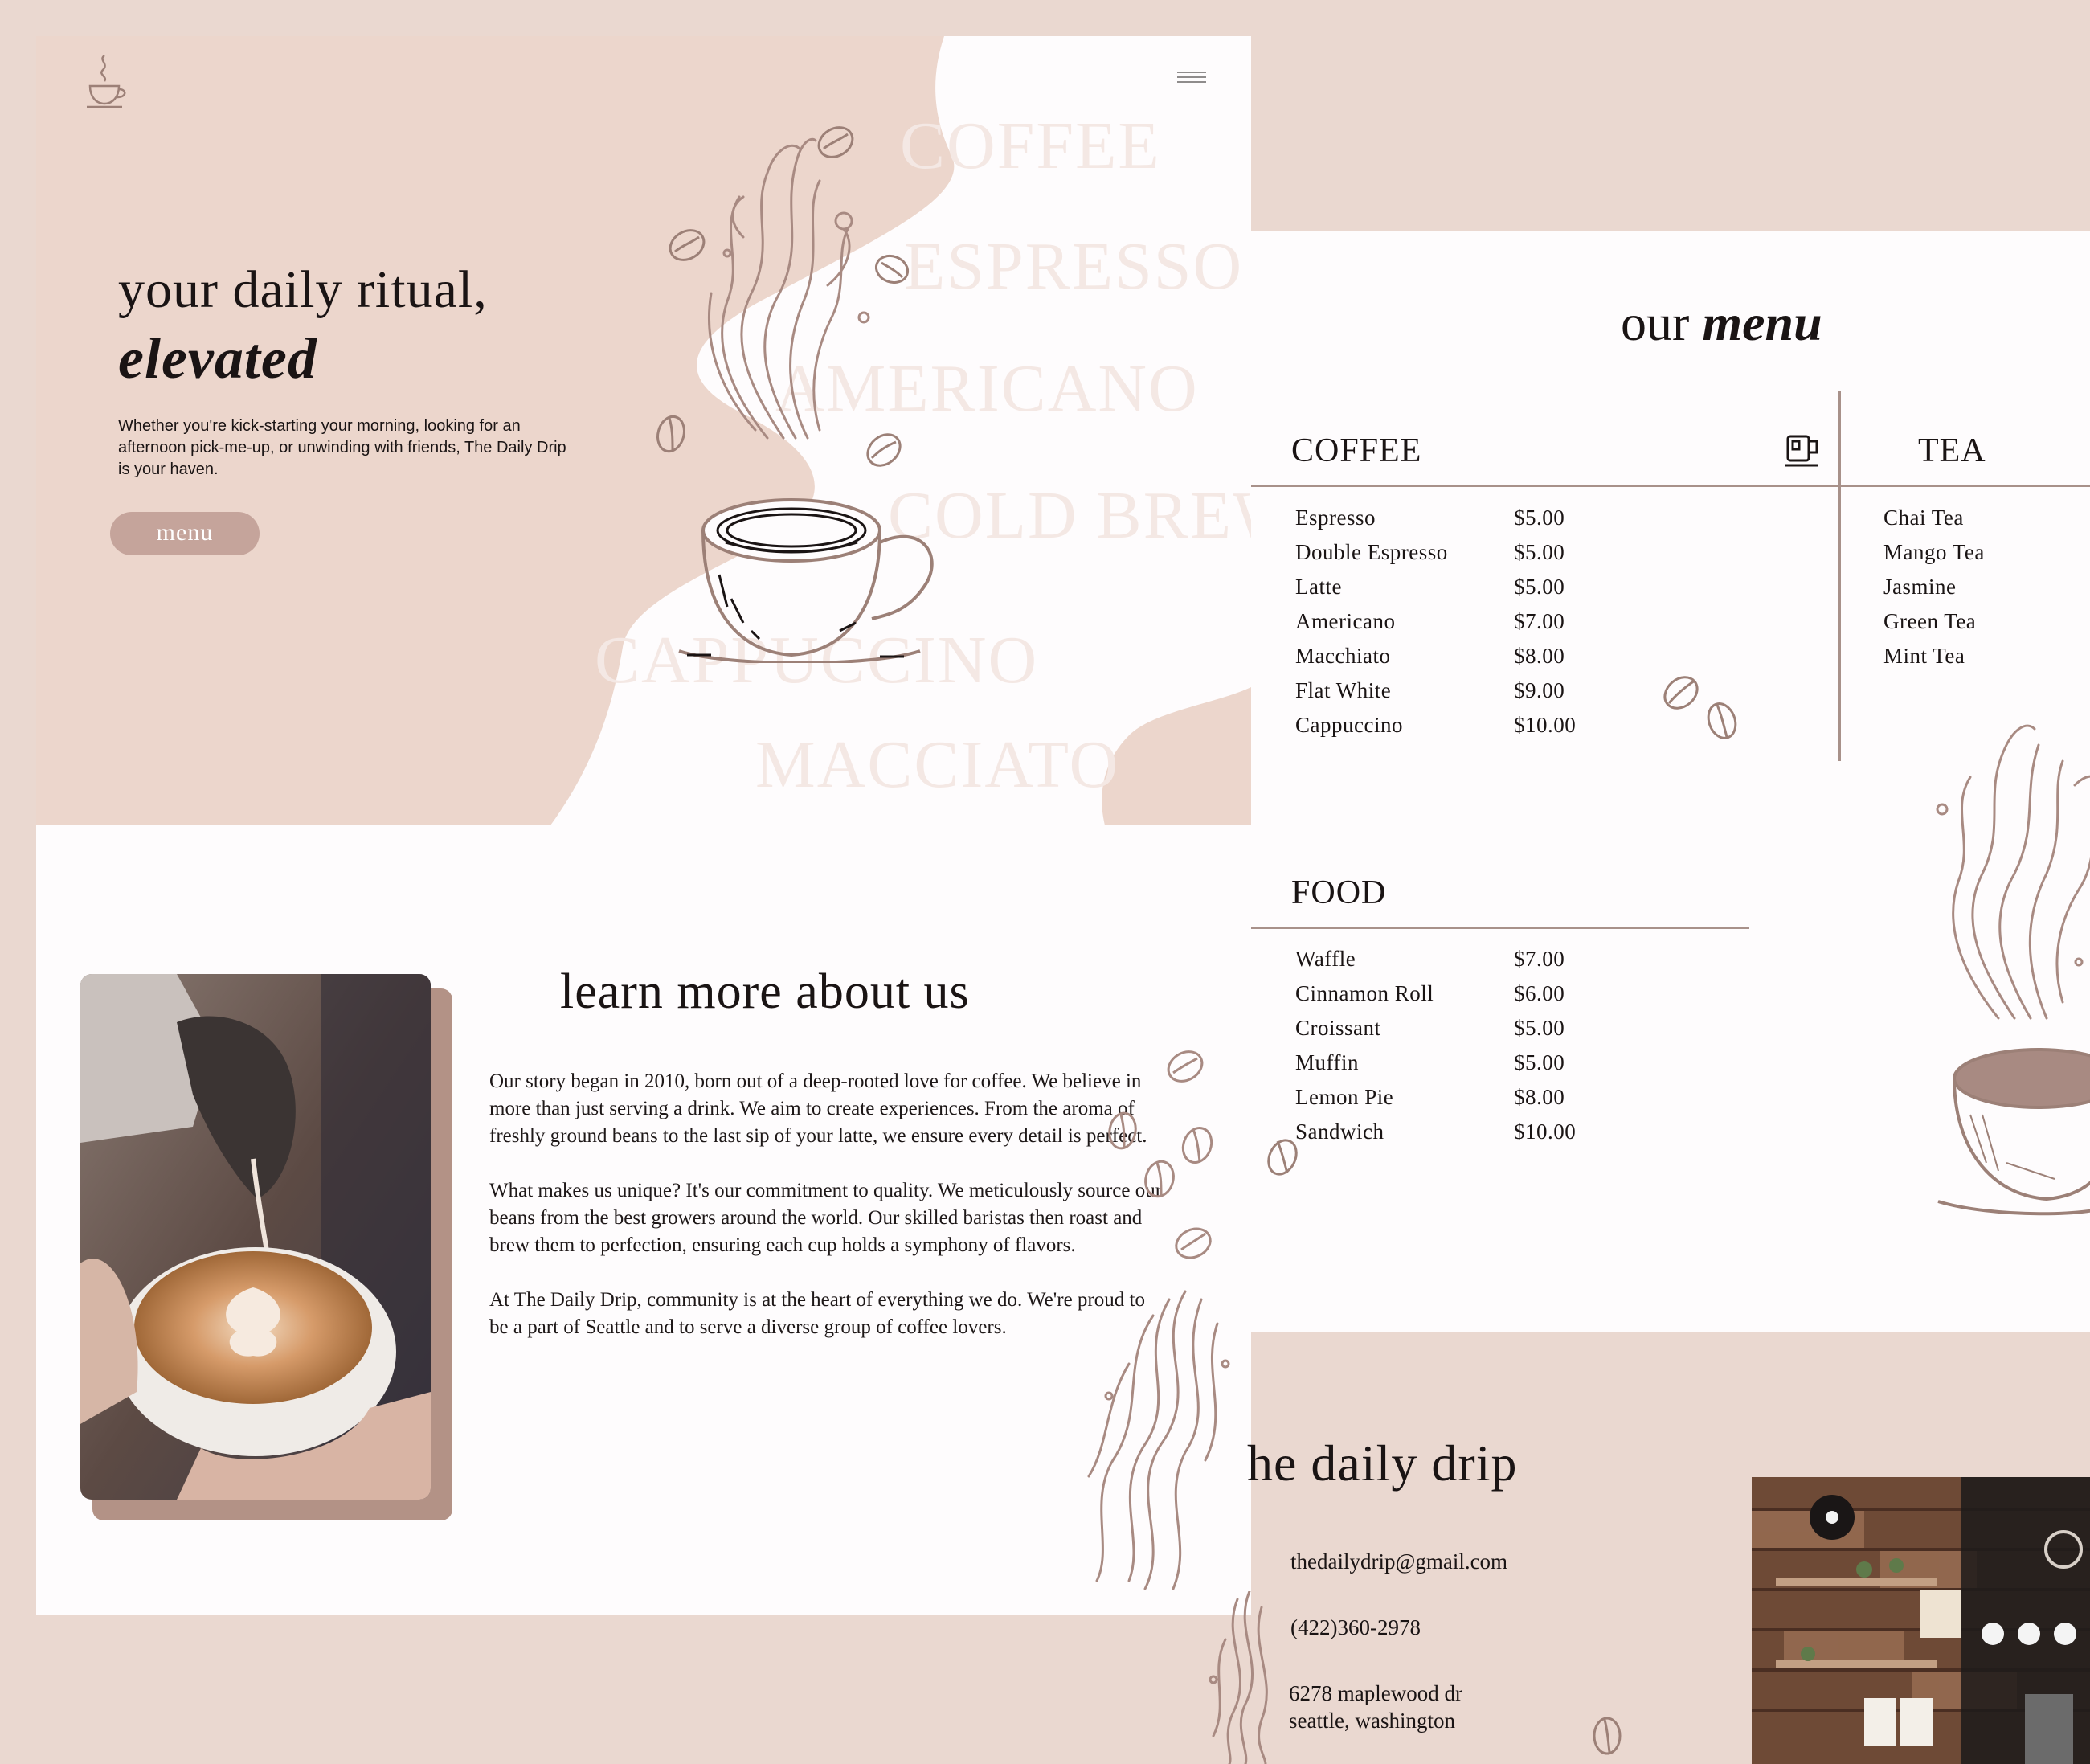 Image resolution: width=2090 pixels, height=1764 pixels. Describe the element at coordinates (1371, 552) in the screenshot. I see `menu-item-name: Double Espresso` at that location.